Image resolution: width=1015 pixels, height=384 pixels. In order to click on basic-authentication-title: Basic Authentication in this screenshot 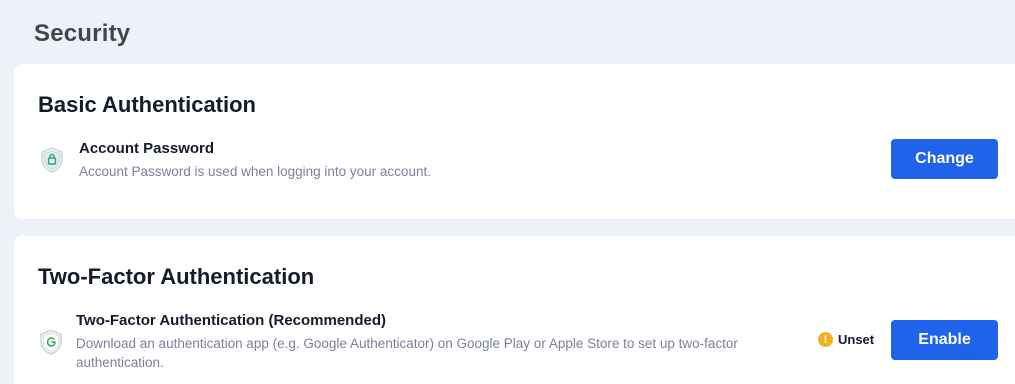, I will do `click(147, 104)`.